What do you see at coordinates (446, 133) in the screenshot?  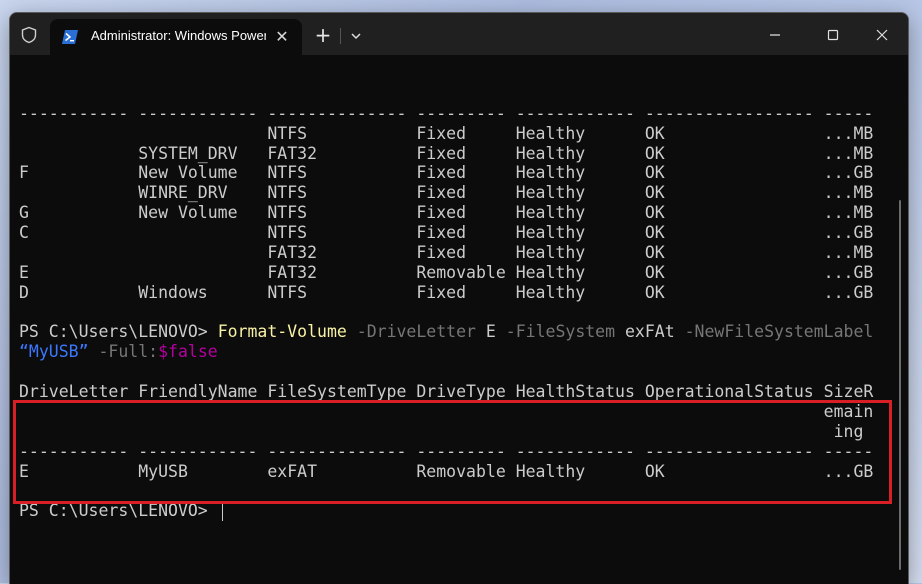 I see `volume-row: NTFS Fixed Healthy OK ...MB` at bounding box center [446, 133].